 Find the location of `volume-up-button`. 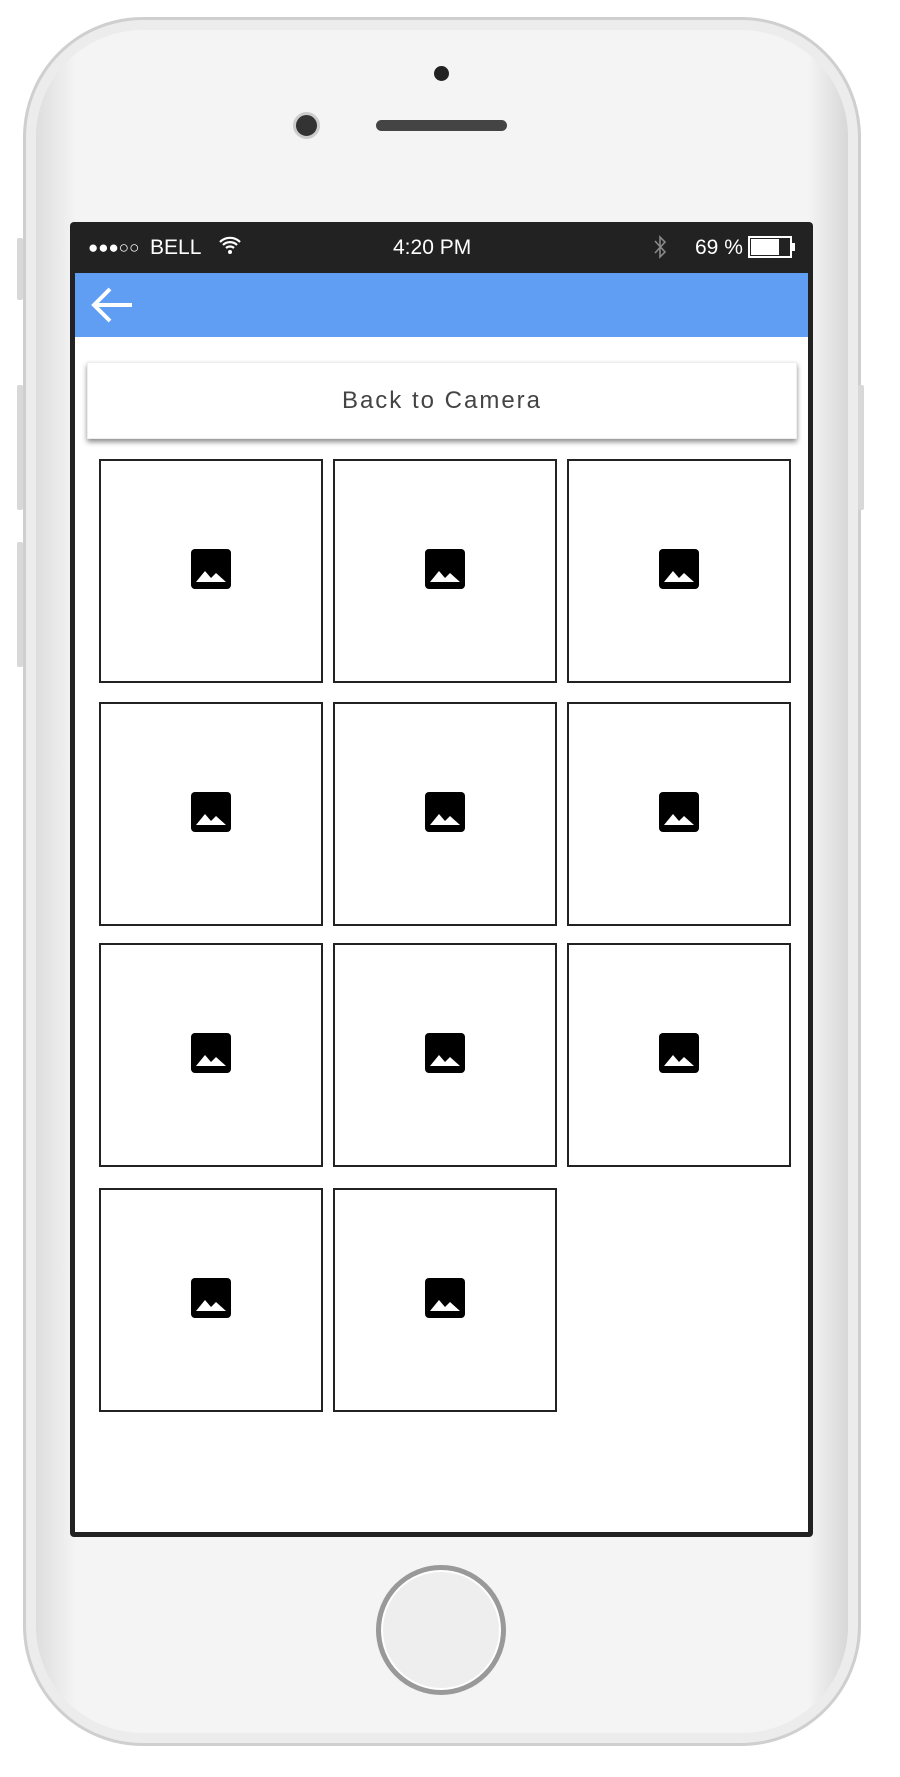

volume-up-button is located at coordinates (20, 447).